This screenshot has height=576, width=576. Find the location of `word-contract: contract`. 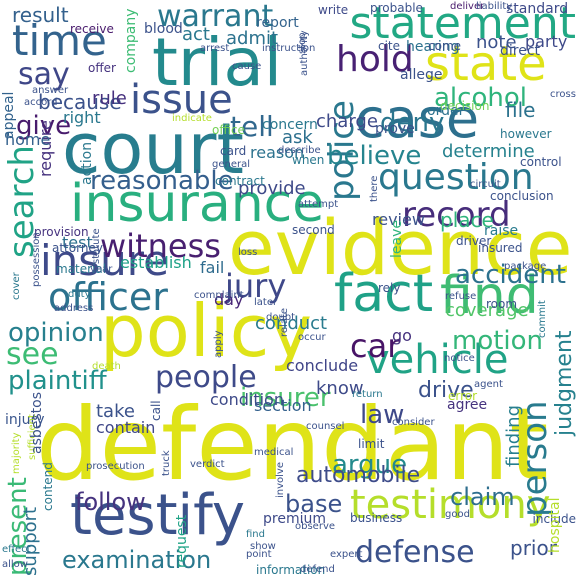

word-contract: contract is located at coordinates (240, 181).